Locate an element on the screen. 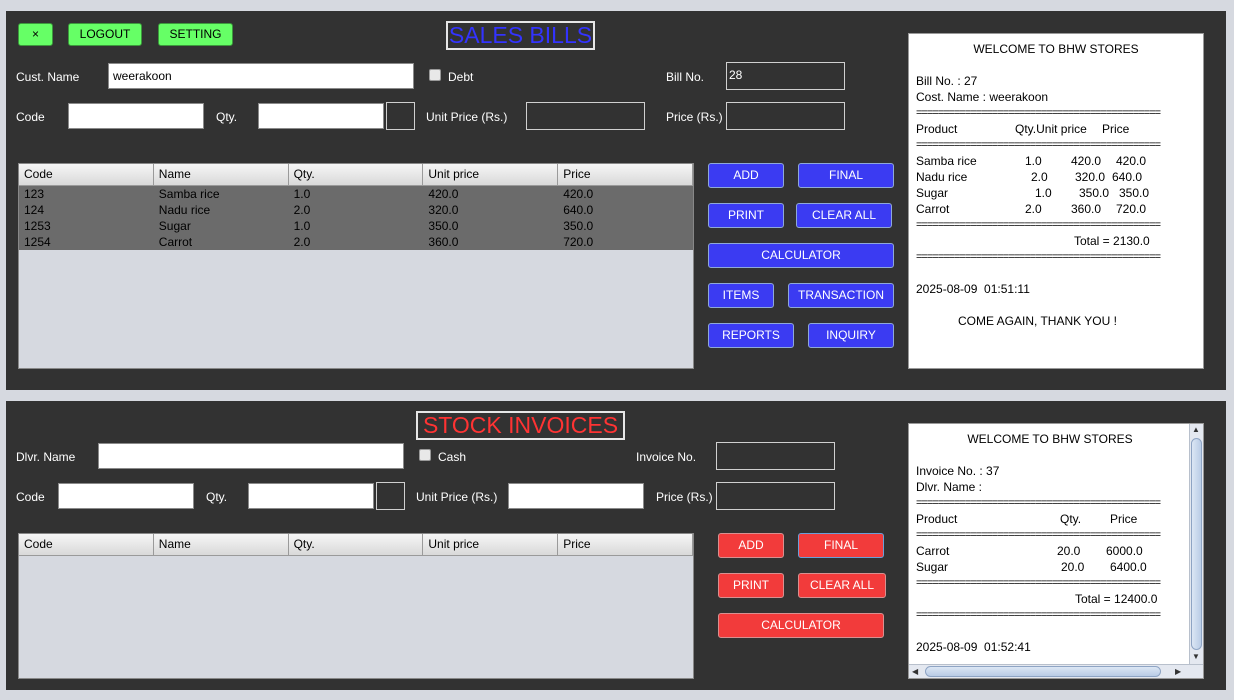 The width and height of the screenshot is (1234, 700). receipt-item-qty: 2.0 is located at coordinates (1033, 209).